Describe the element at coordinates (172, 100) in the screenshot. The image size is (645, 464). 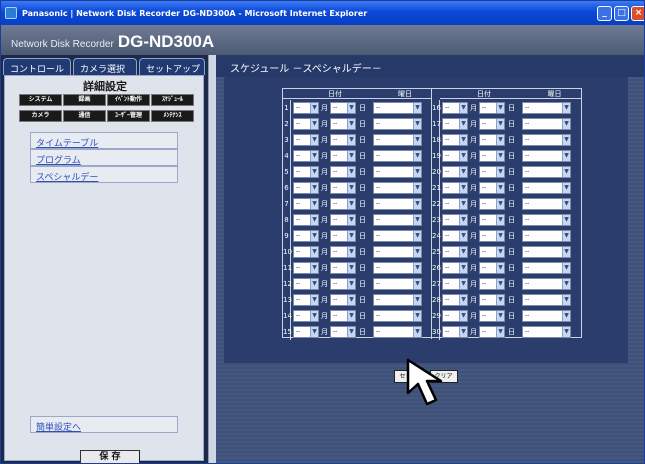
I see `schedule-button: ｽｹｼﾞｭｰﾙ` at that location.